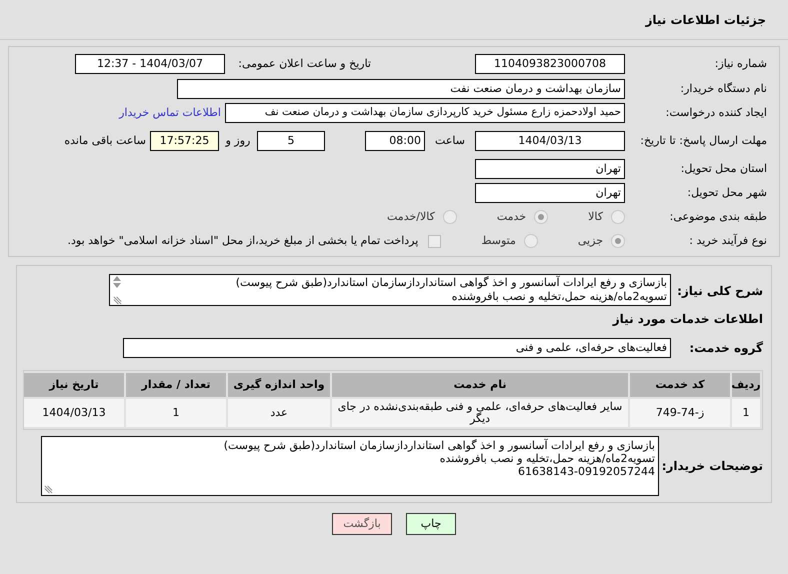 The image size is (788, 574). I want to click on radio-label: خدمت, so click(511, 216).